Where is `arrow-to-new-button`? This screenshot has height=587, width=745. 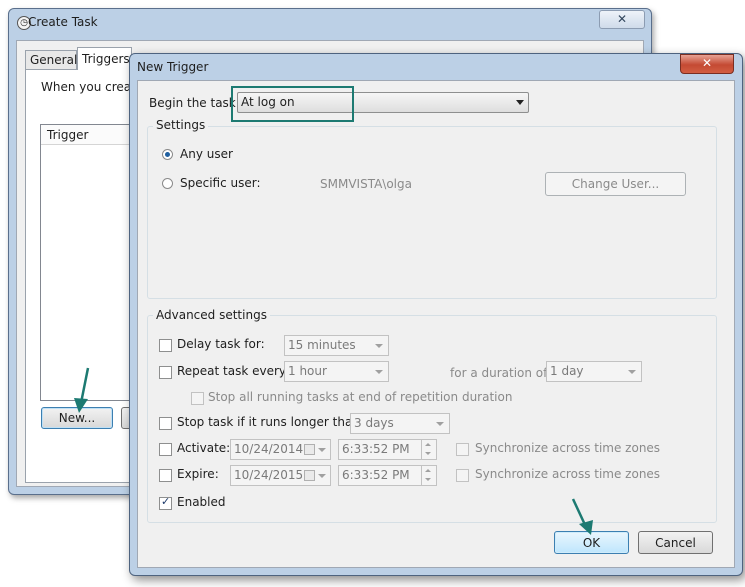 arrow-to-new-button is located at coordinates (84, 385).